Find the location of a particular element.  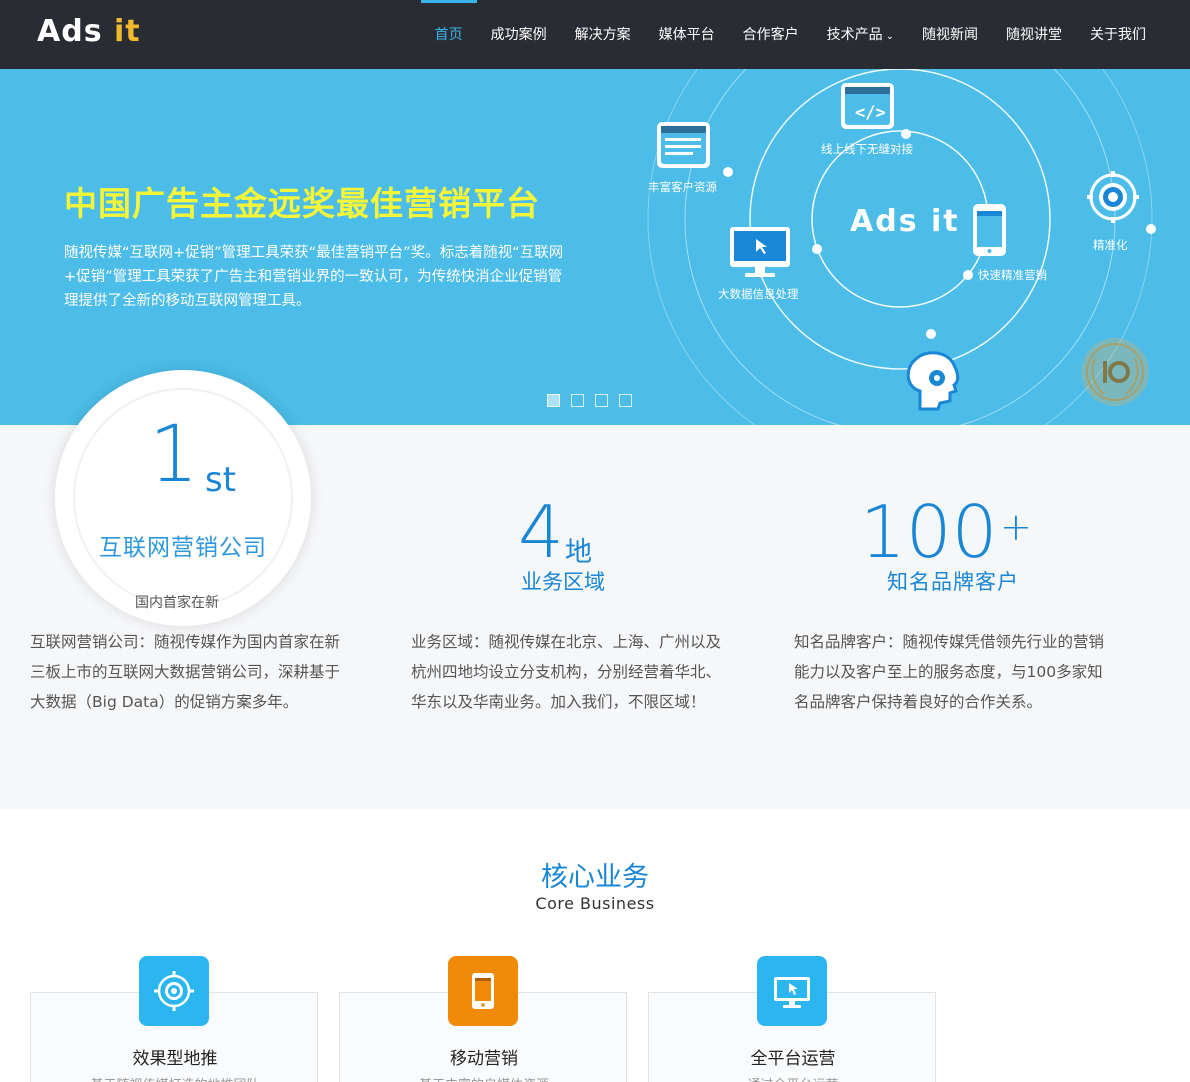

code-window-icon: </> is located at coordinates (867, 106).